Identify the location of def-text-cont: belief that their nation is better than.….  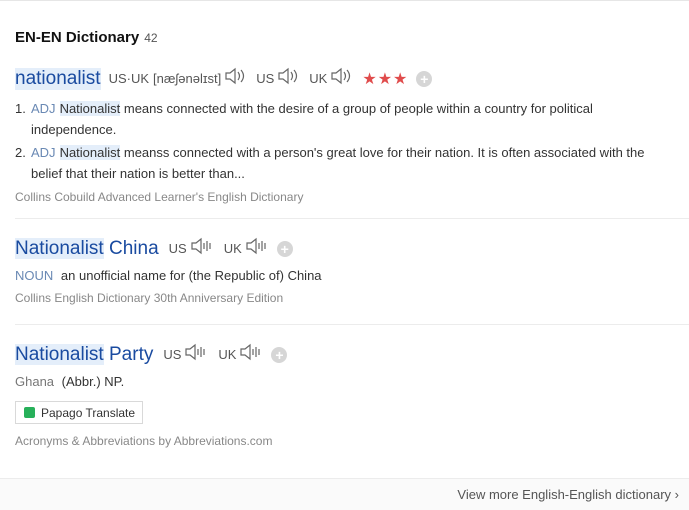
(138, 173).